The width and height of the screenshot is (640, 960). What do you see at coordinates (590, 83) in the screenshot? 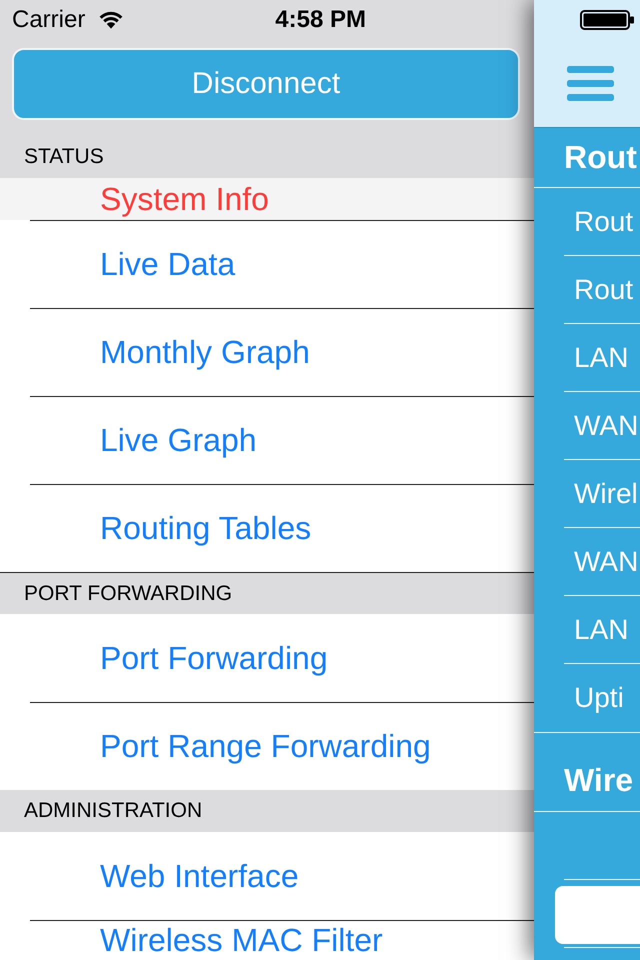
I see `menu-icon` at bounding box center [590, 83].